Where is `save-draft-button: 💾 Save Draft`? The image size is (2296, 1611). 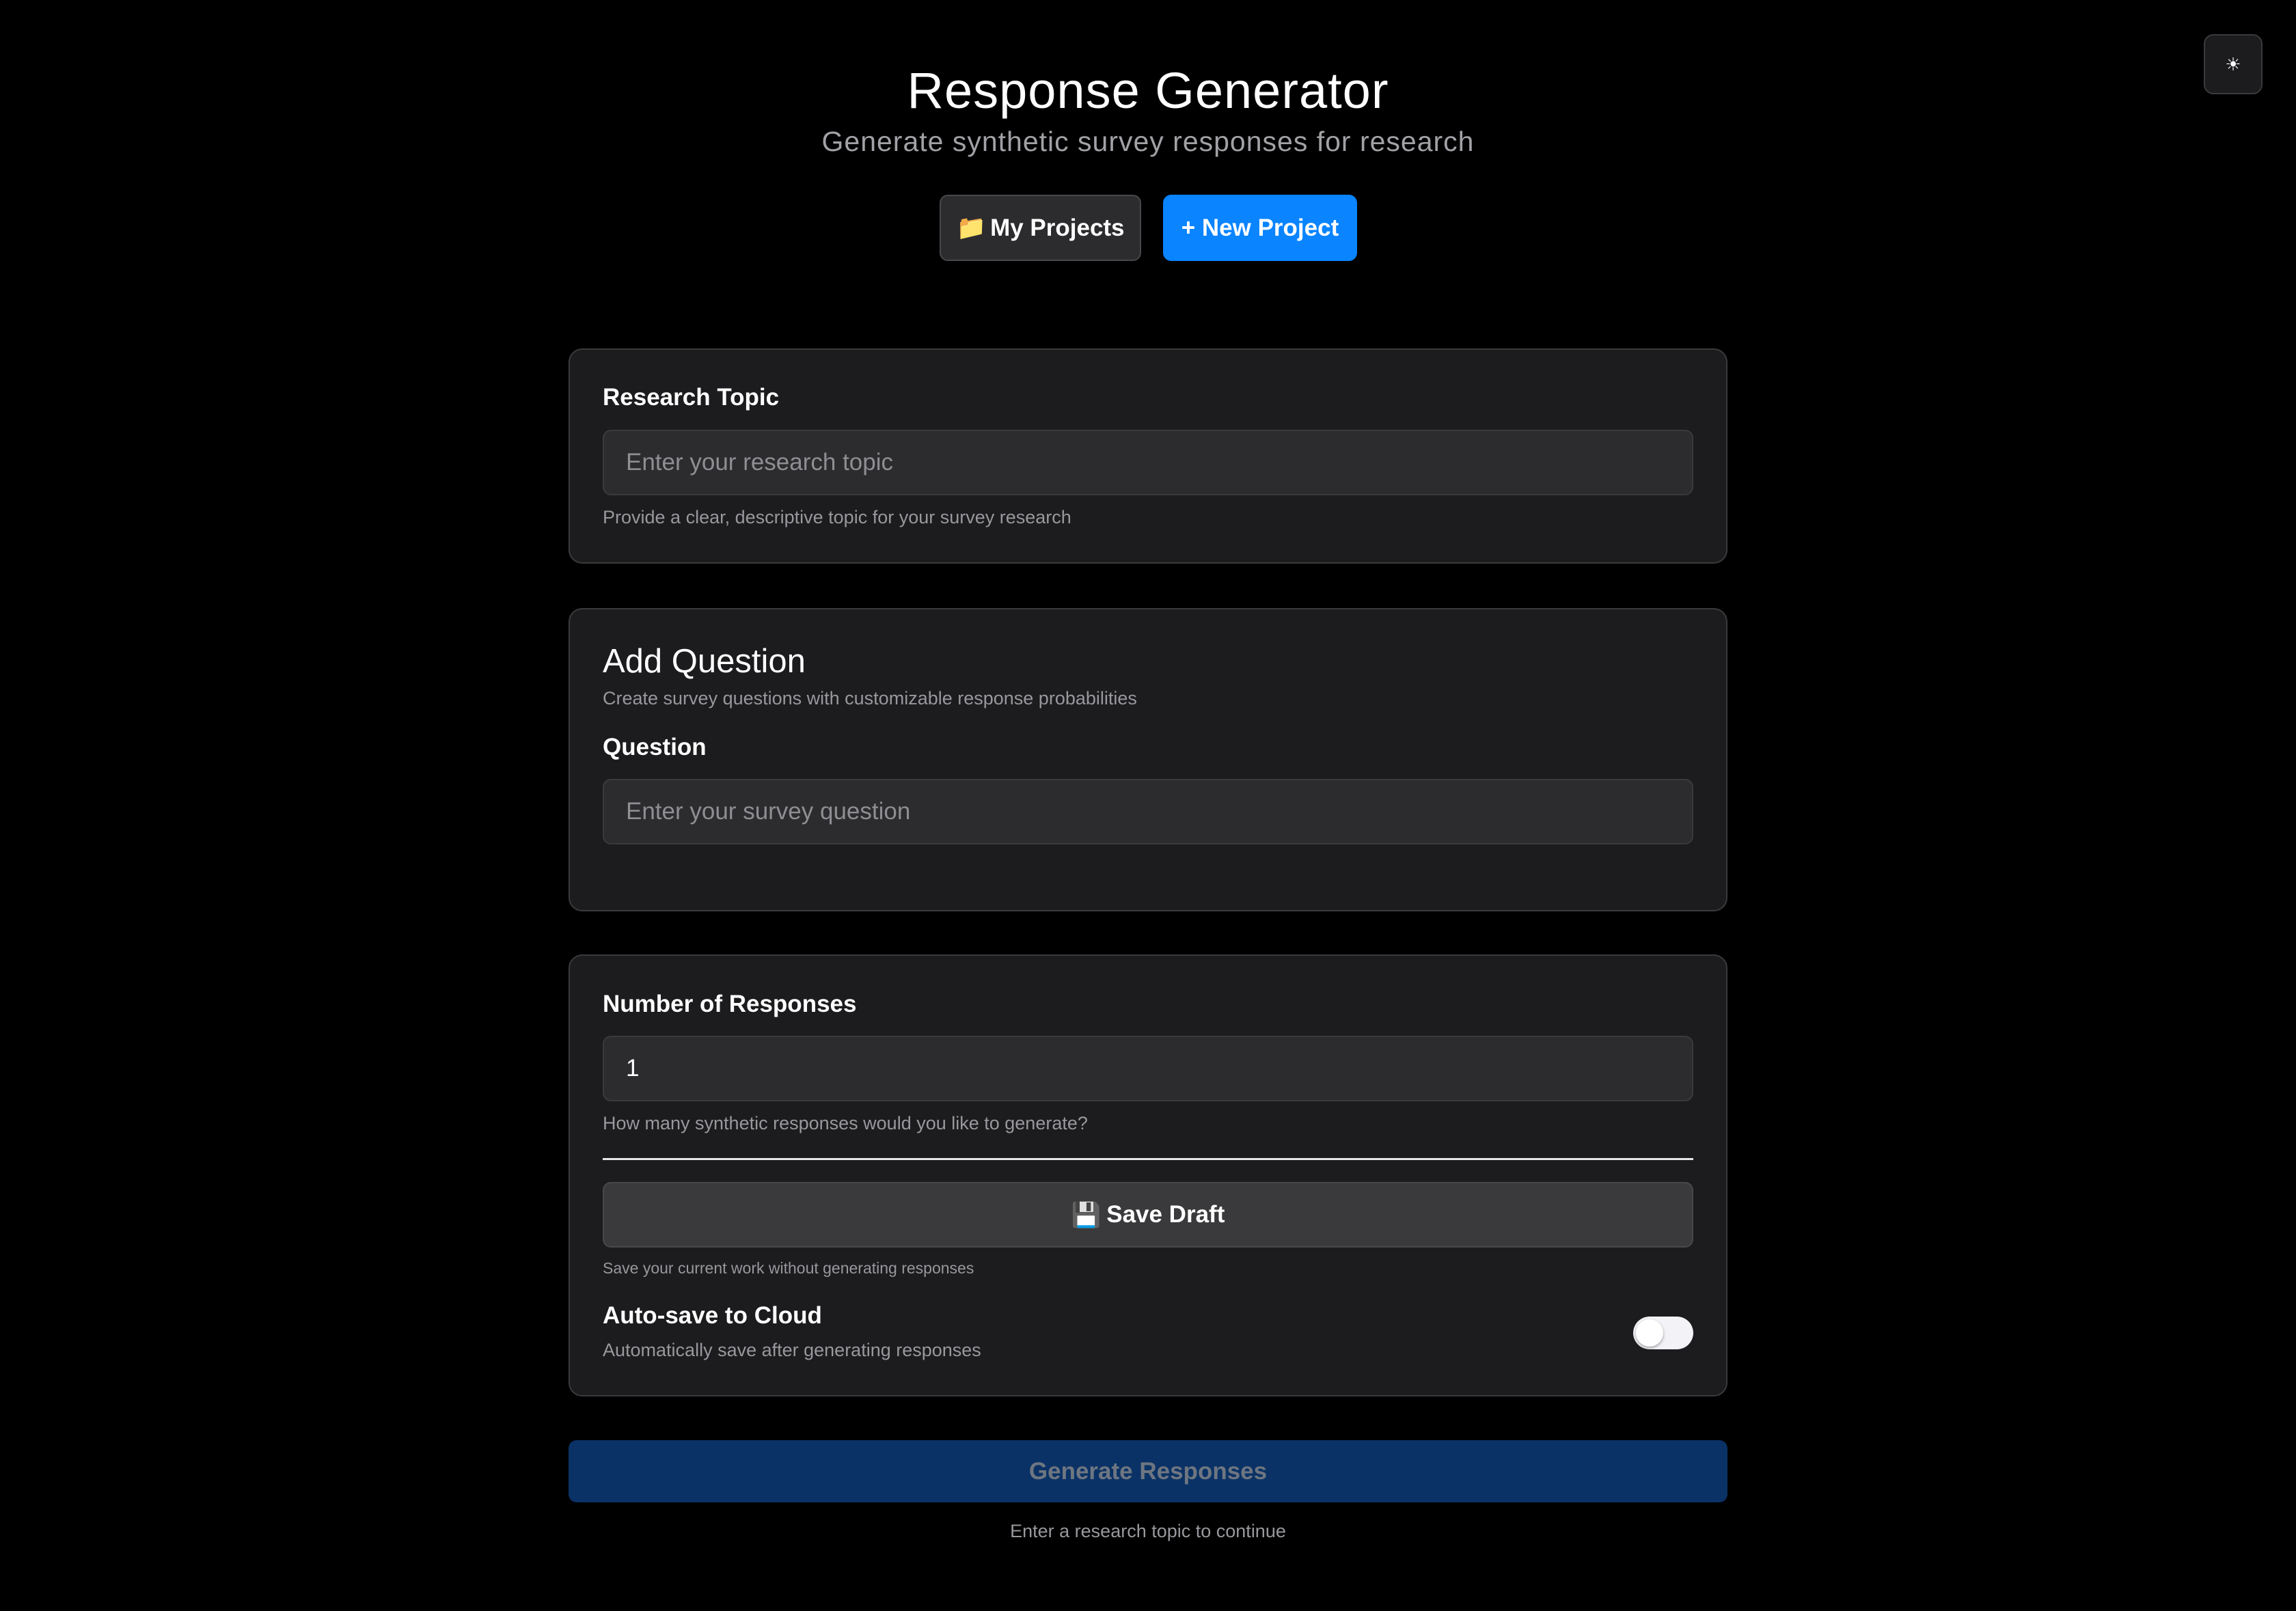 save-draft-button: 💾 Save Draft is located at coordinates (1148, 1215).